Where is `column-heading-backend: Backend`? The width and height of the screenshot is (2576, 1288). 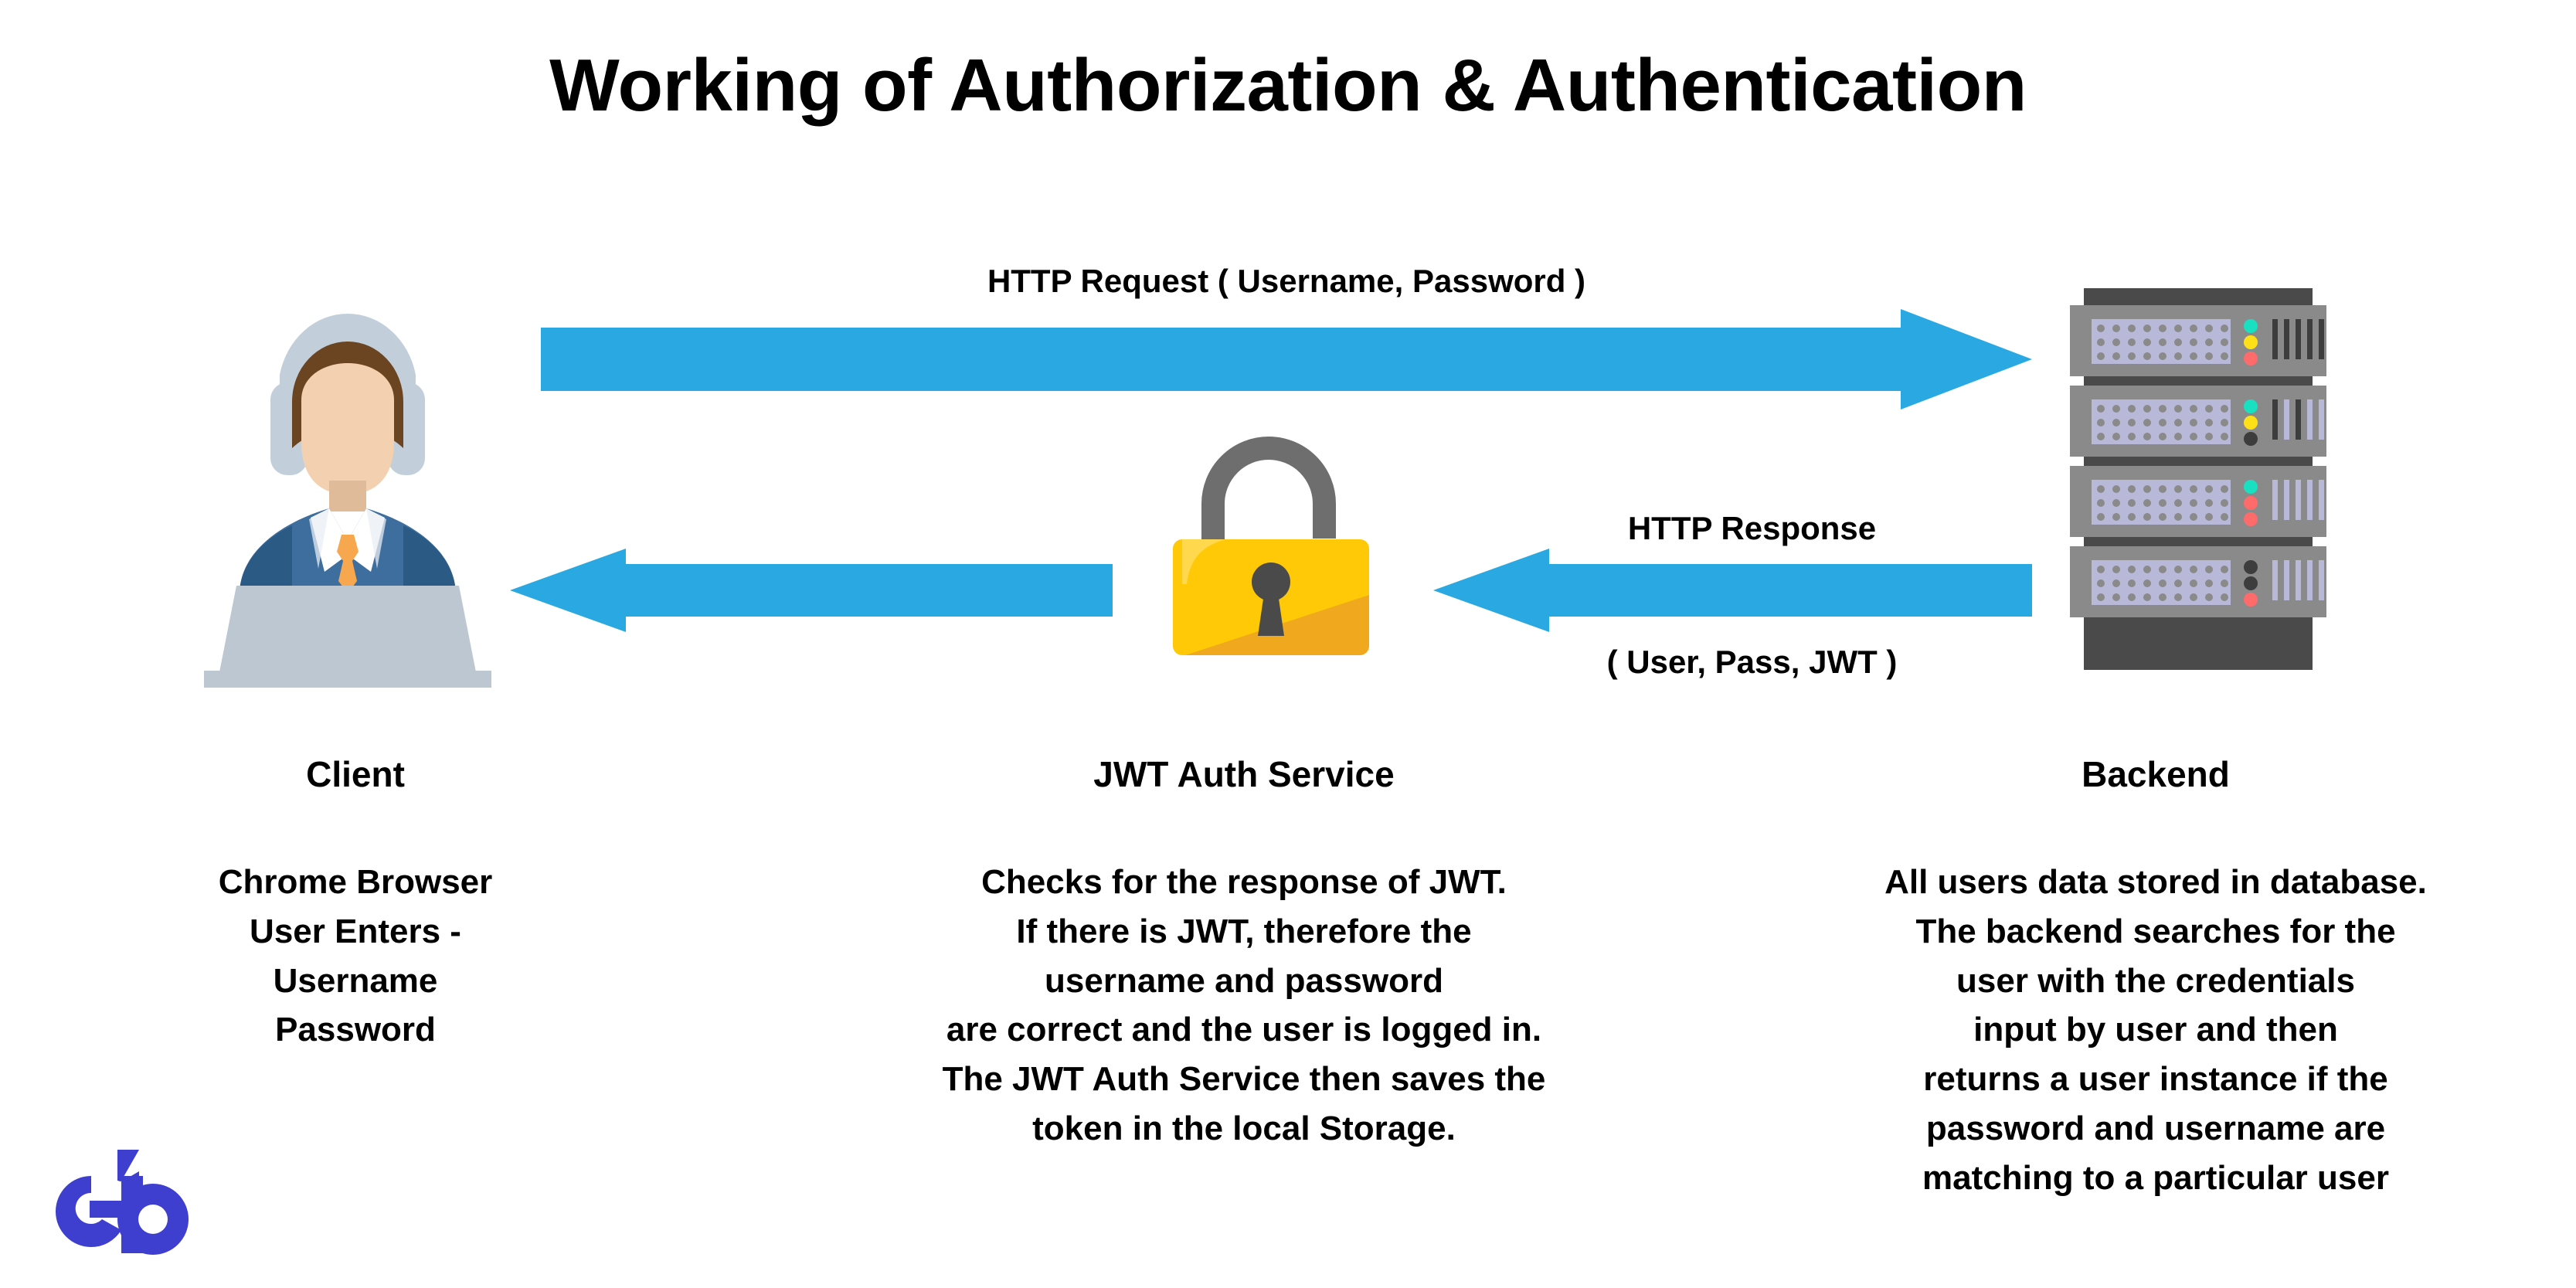
column-heading-backend: Backend is located at coordinates (2156, 774).